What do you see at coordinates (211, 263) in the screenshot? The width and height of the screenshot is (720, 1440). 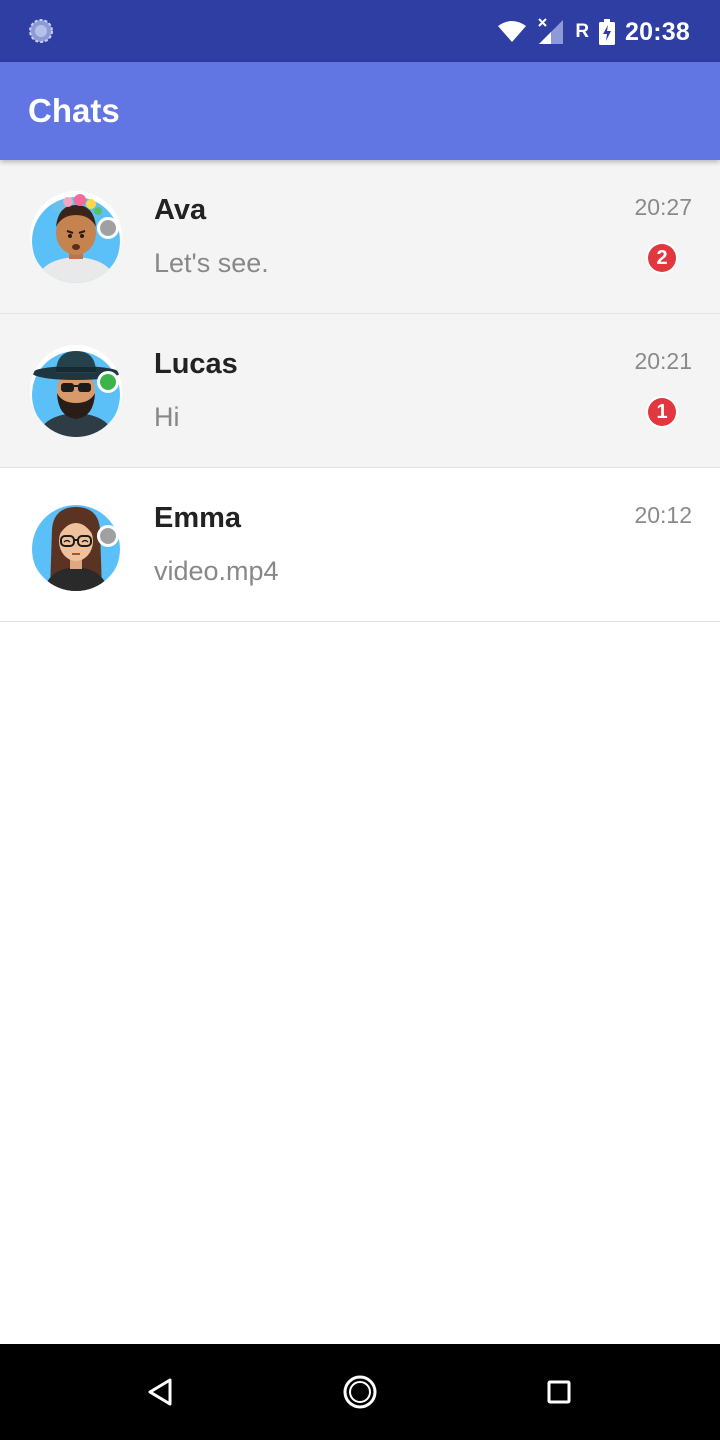 I see `chat-preview: Let's see.` at bounding box center [211, 263].